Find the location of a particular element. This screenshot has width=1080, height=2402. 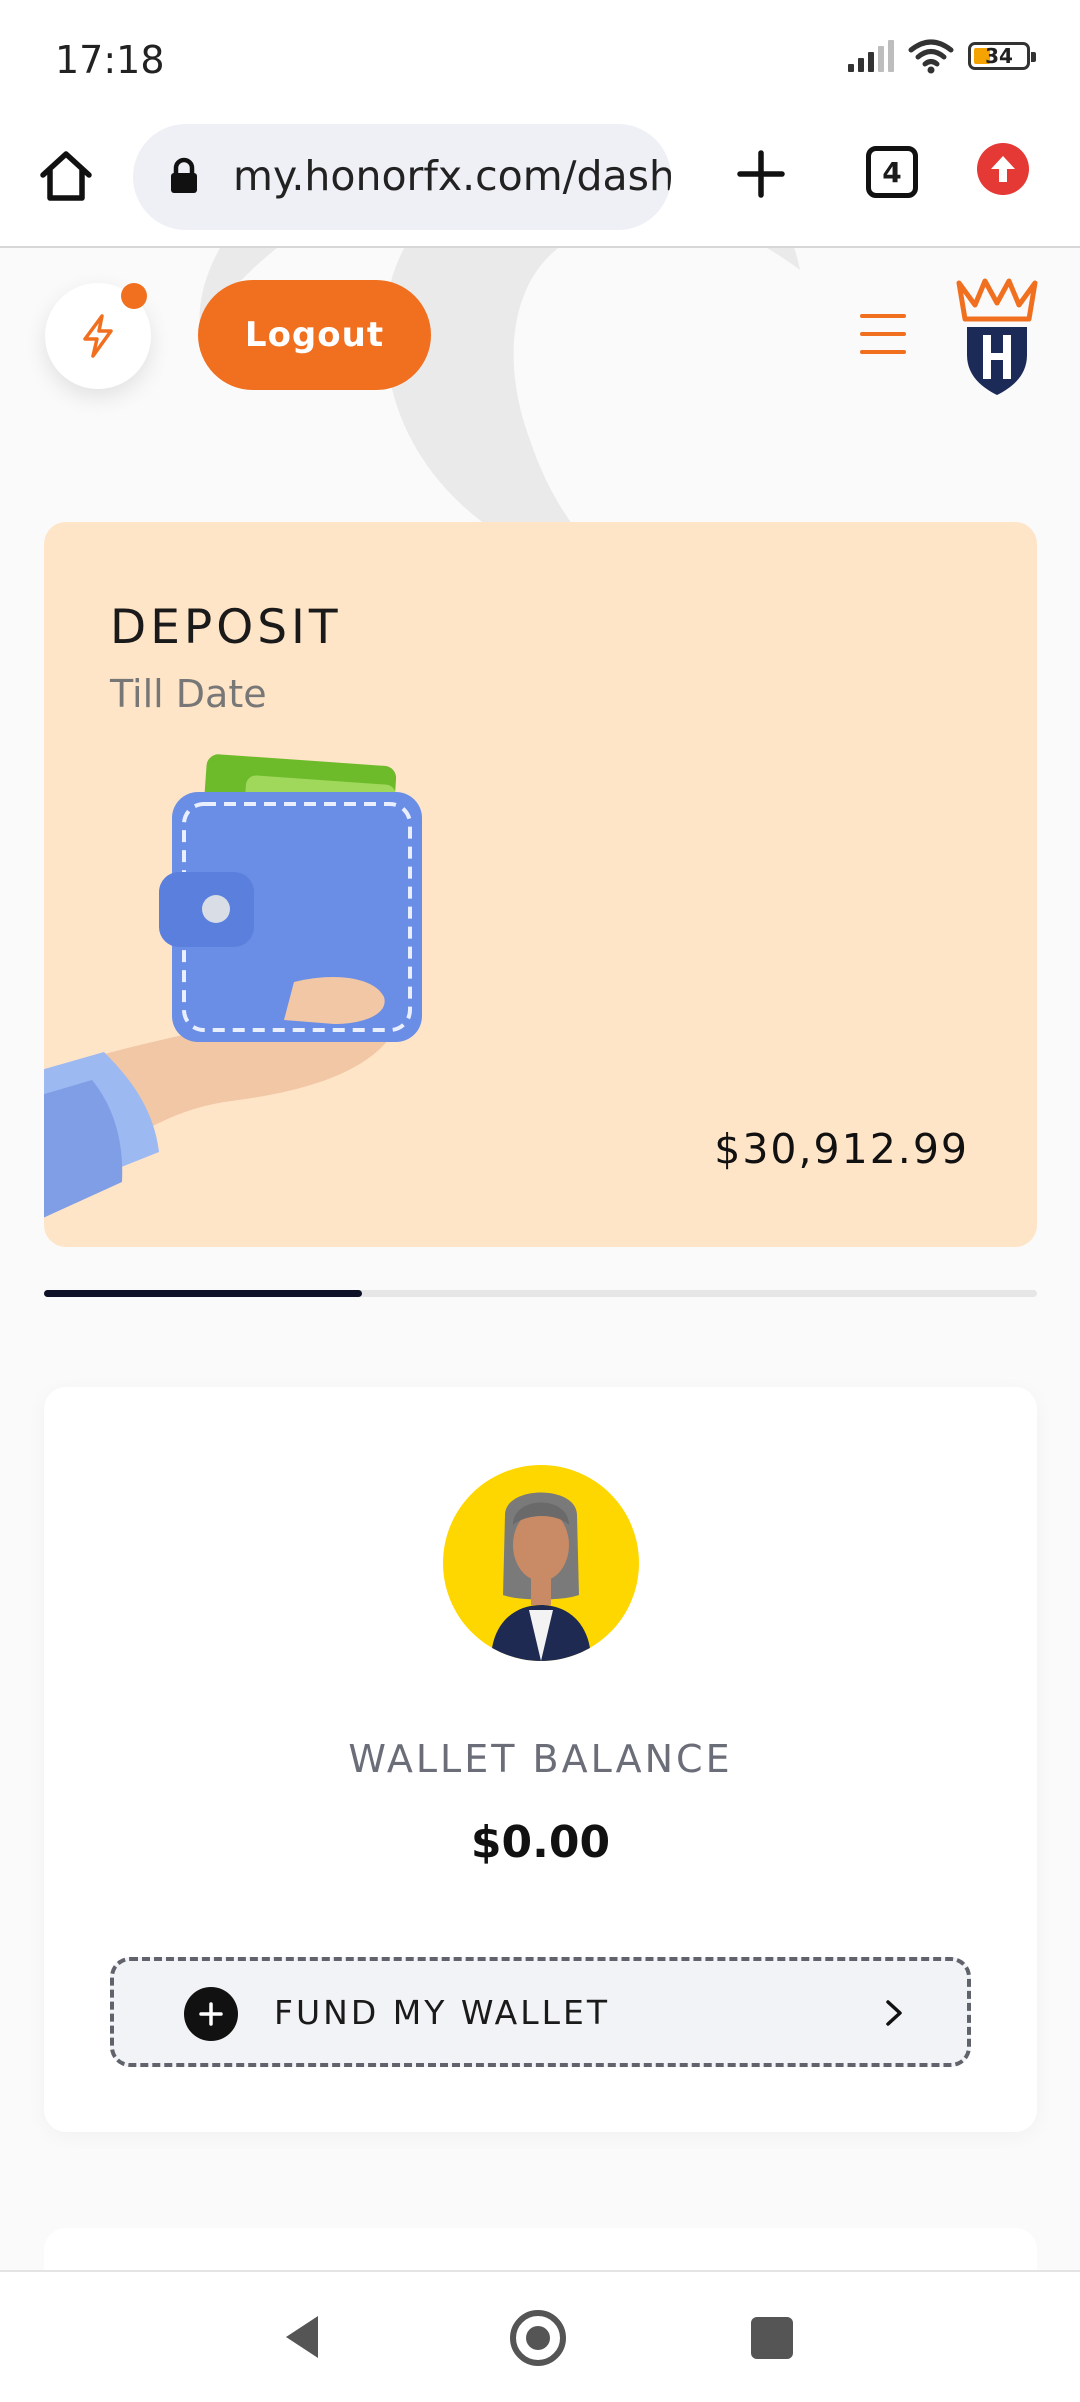

browser-home-button is located at coordinates (66, 176).